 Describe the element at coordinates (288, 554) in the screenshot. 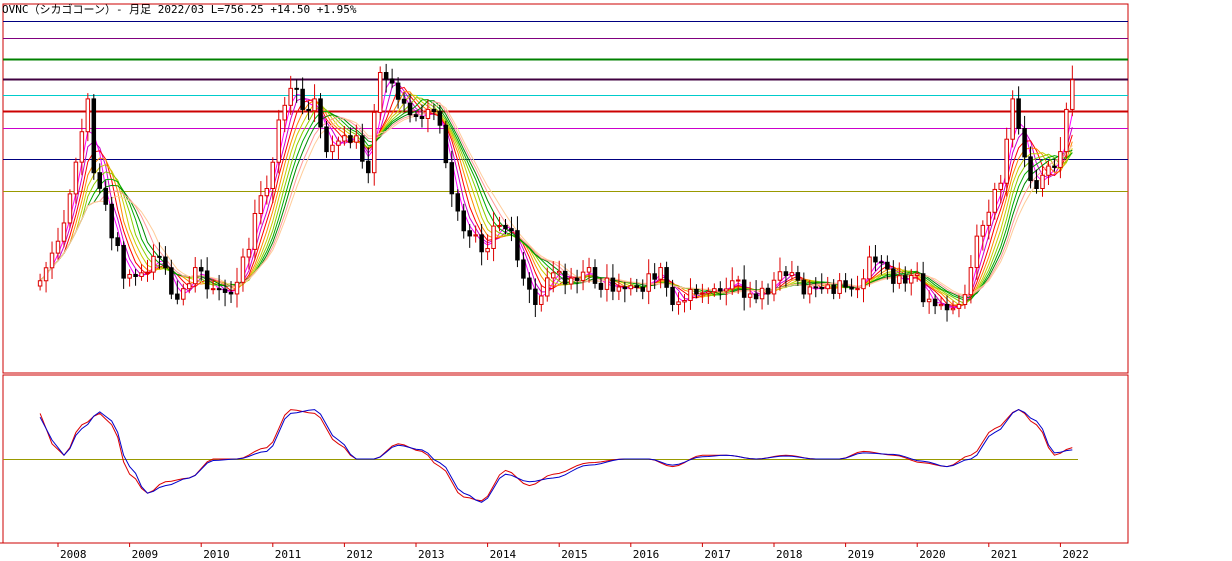

I see `x-tick-label: 2011` at that location.